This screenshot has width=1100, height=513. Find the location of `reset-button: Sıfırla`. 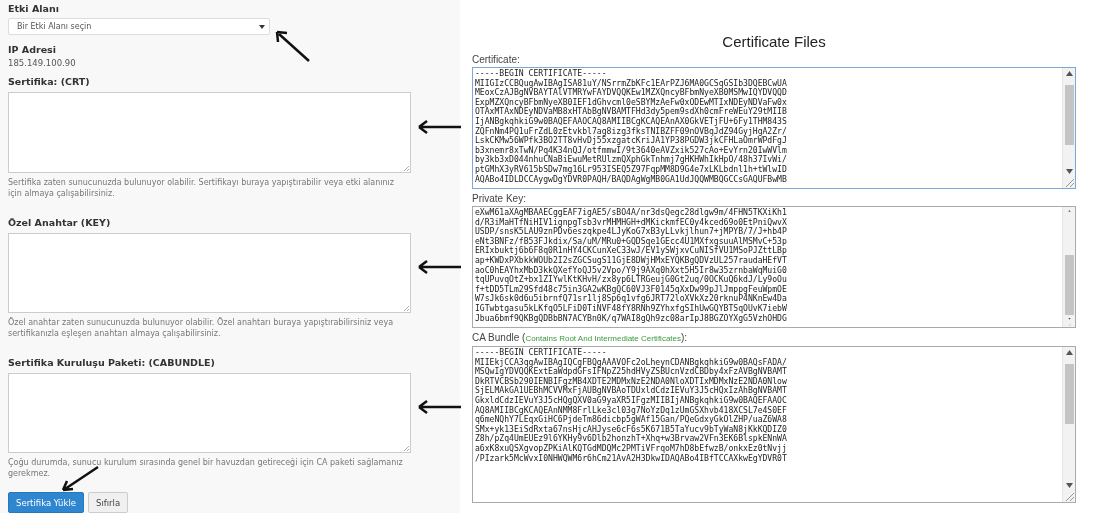

reset-button: Sıfırla is located at coordinates (108, 502).